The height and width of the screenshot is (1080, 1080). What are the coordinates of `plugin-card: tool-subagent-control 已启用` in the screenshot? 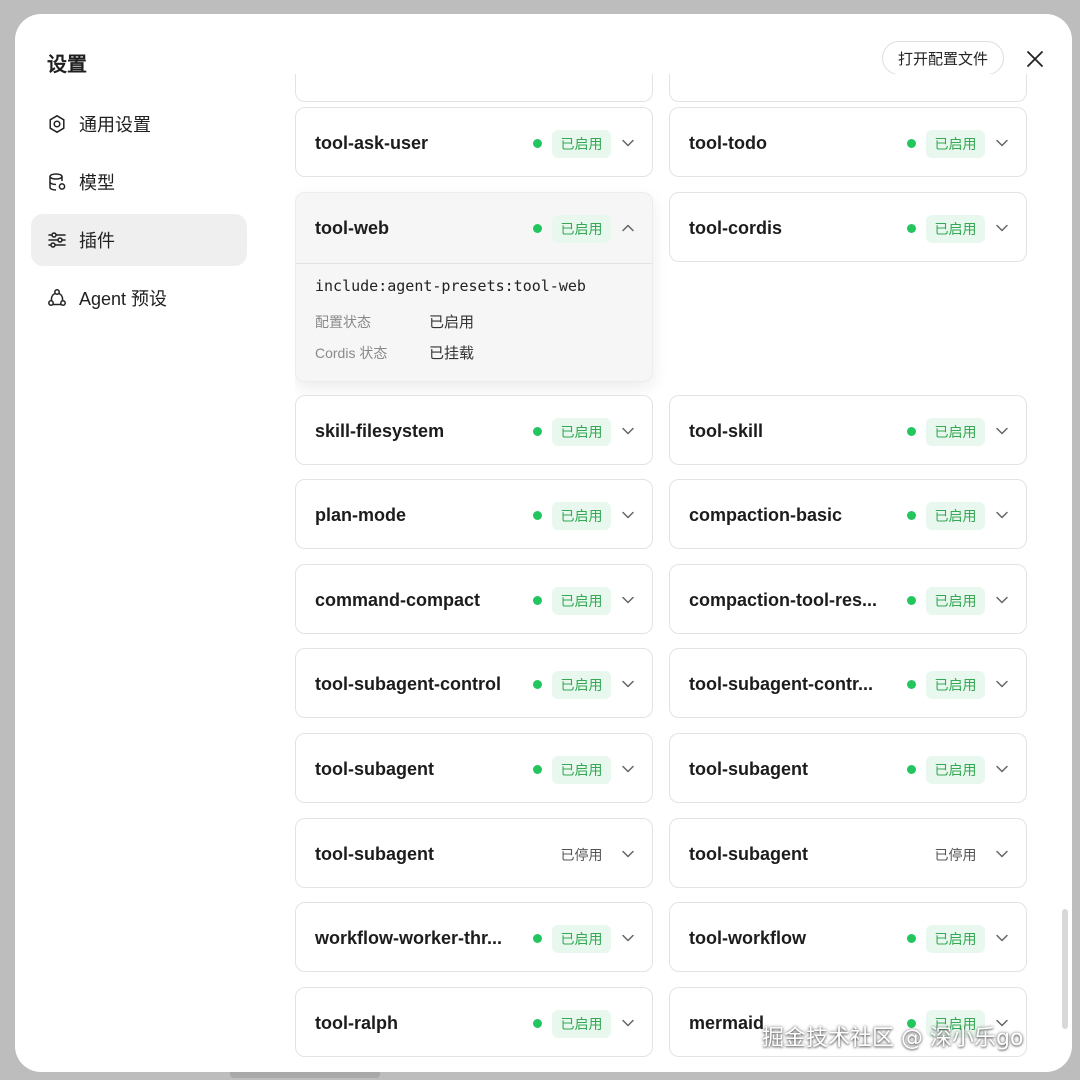 It's located at (474, 683).